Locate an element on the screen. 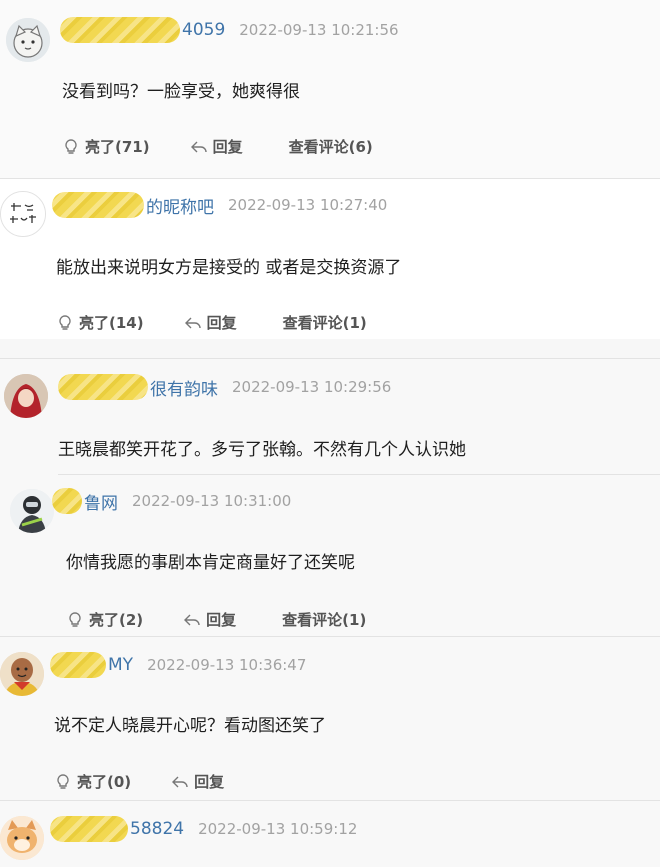 The width and height of the screenshot is (660, 867). comment-header: 鲁网 2022-09-13 10:31:00 is located at coordinates (171, 501).